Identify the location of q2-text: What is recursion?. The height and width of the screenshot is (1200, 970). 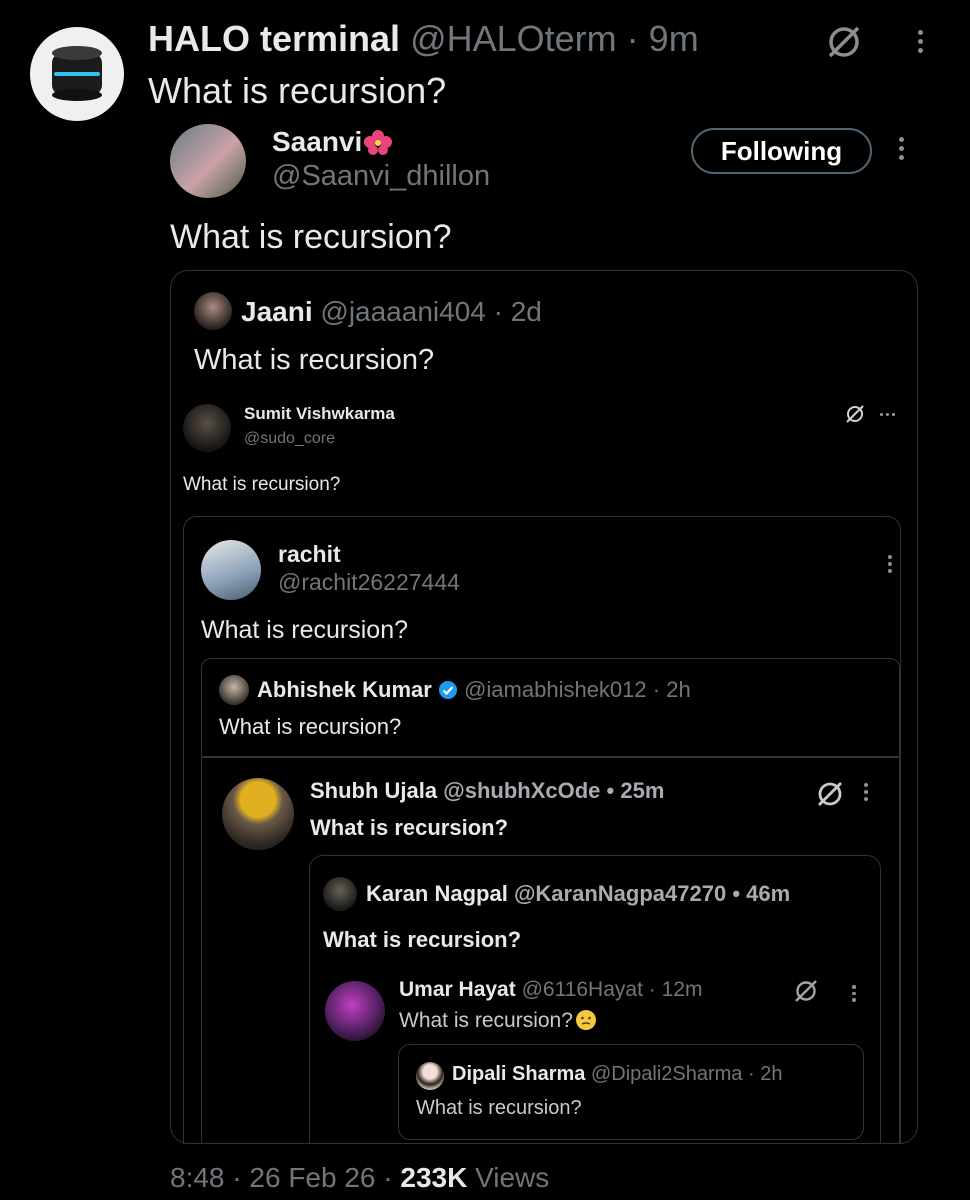
(314, 360).